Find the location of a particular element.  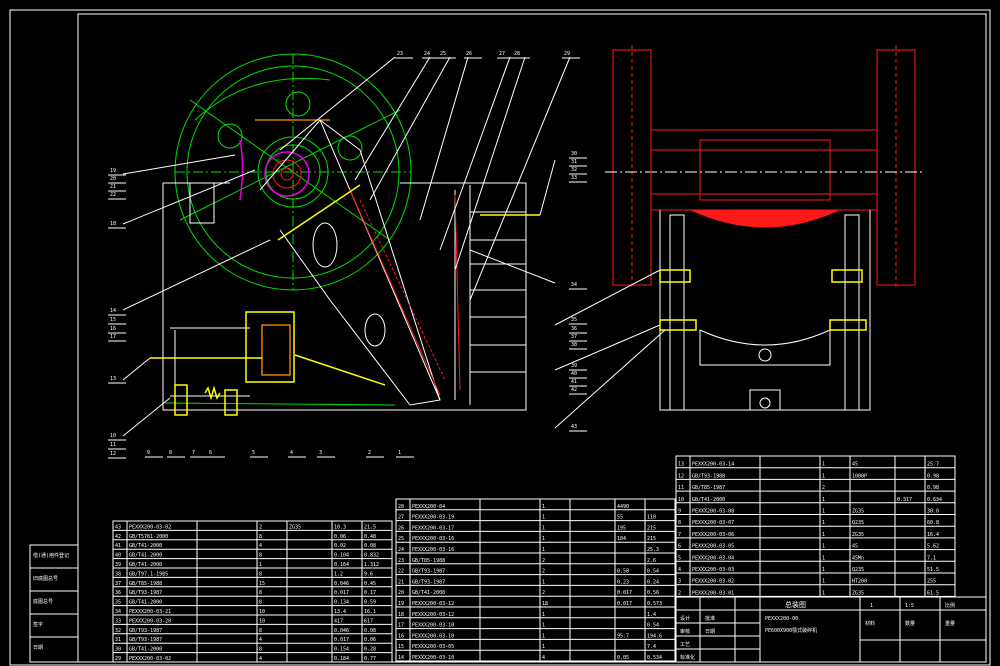

balloon-10: 10 is located at coordinates (113, 436).